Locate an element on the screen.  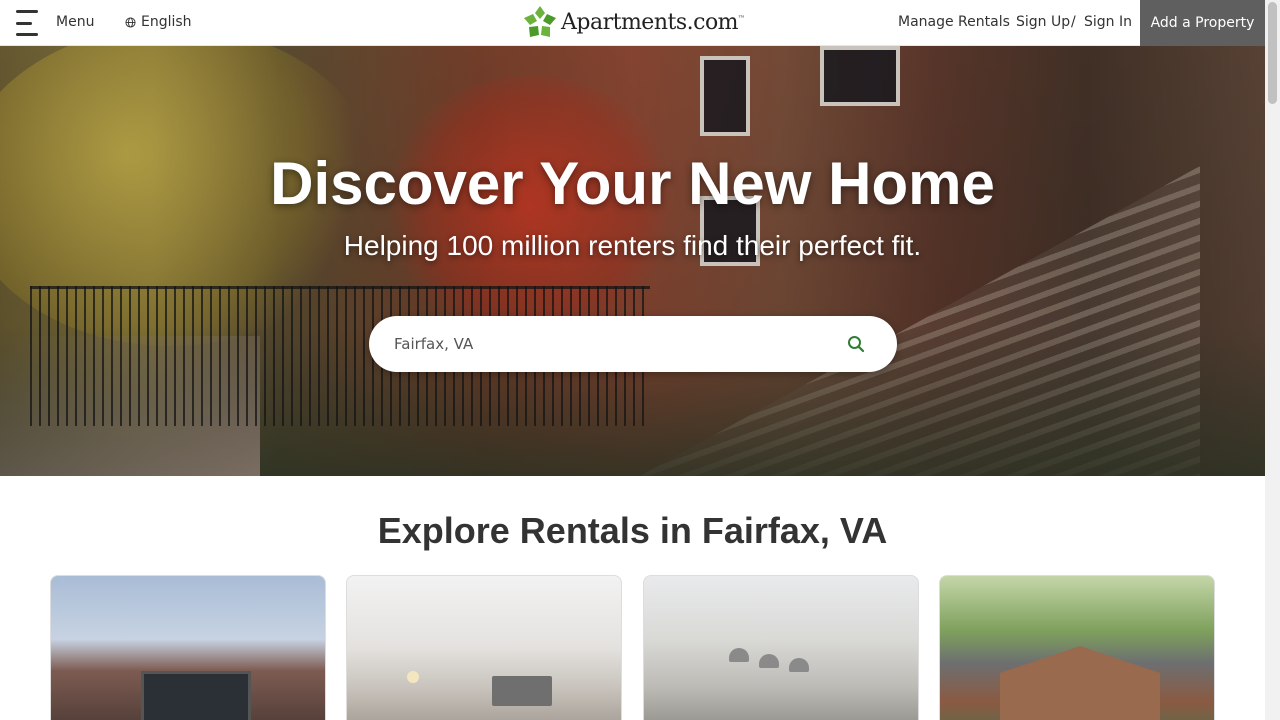
globe-icon is located at coordinates (130, 22).